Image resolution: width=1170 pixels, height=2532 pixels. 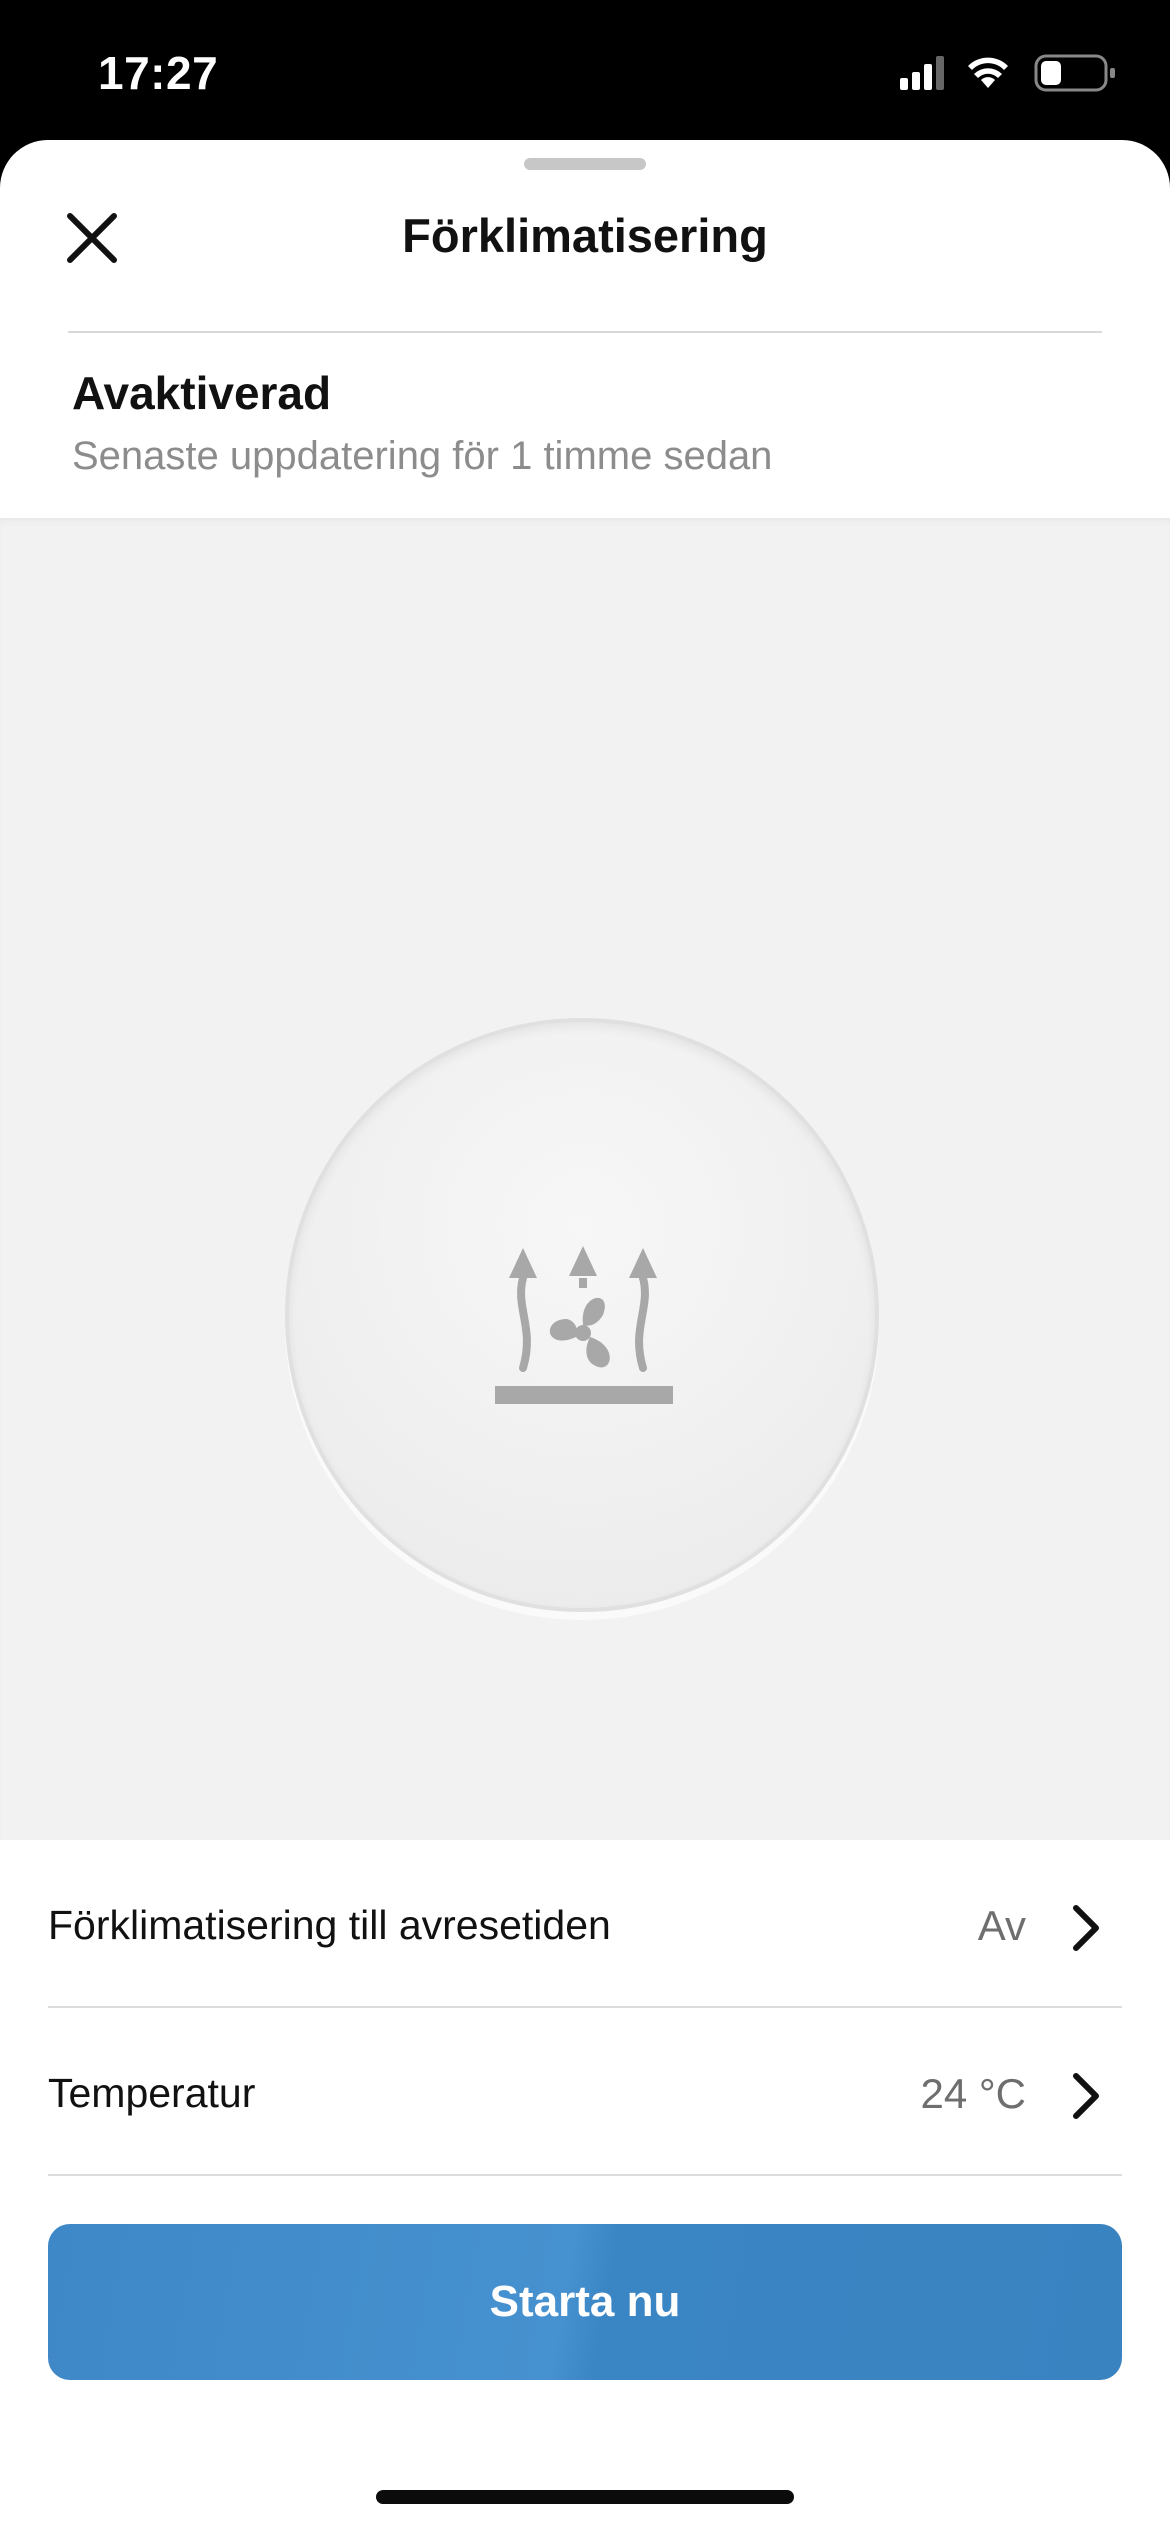 I want to click on battery-icon, so click(x=1074, y=73).